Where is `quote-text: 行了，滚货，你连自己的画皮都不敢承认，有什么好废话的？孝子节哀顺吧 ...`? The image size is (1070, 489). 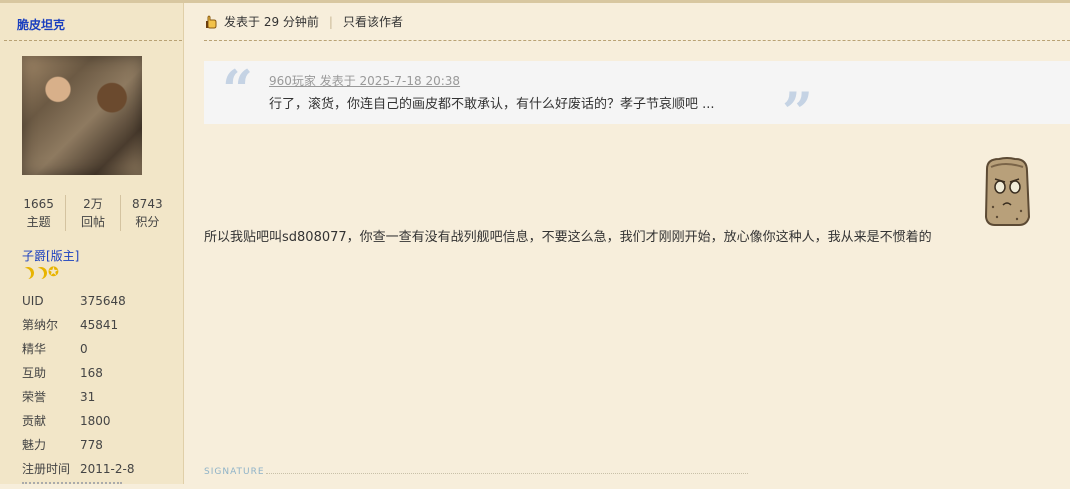
quote-text: 行了，滚货，你连自己的画皮都不敢承认，有什么好废话的？孝子节哀顺吧 ... is located at coordinates (492, 104).